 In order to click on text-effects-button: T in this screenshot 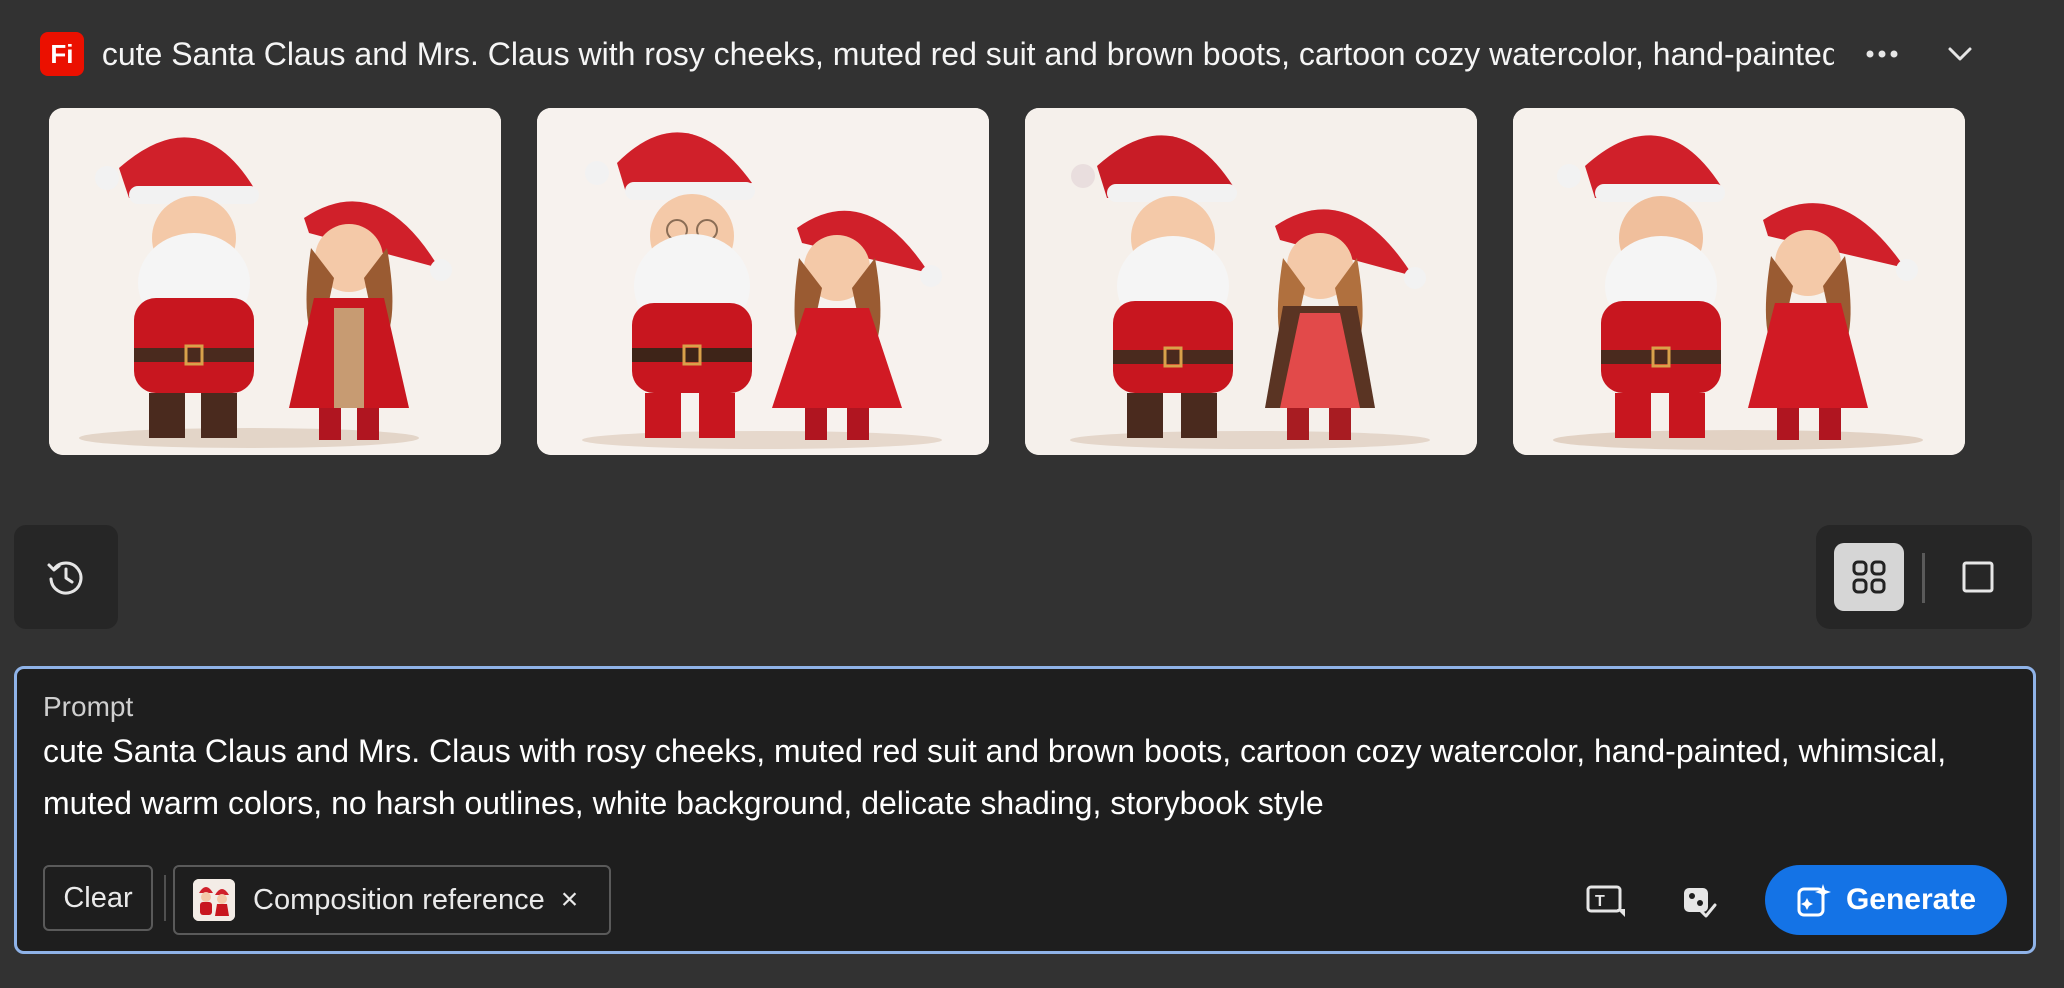, I will do `click(1607, 901)`.